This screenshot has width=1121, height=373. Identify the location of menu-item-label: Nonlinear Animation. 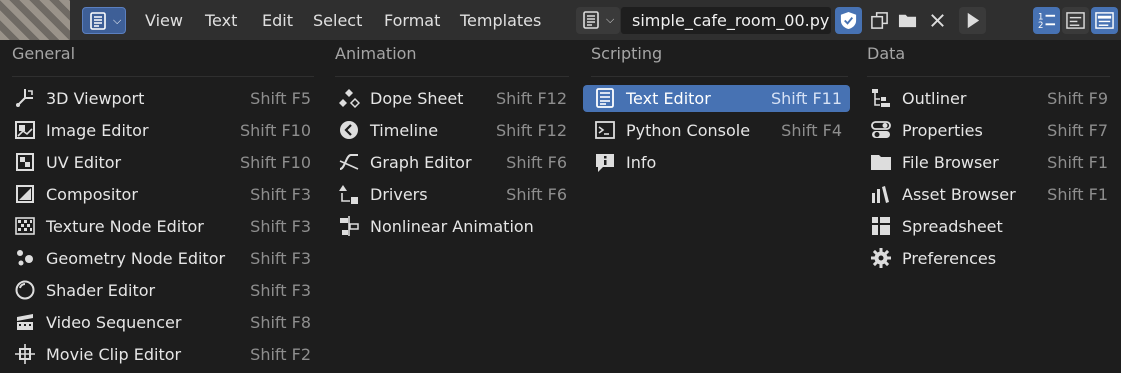
(452, 226).